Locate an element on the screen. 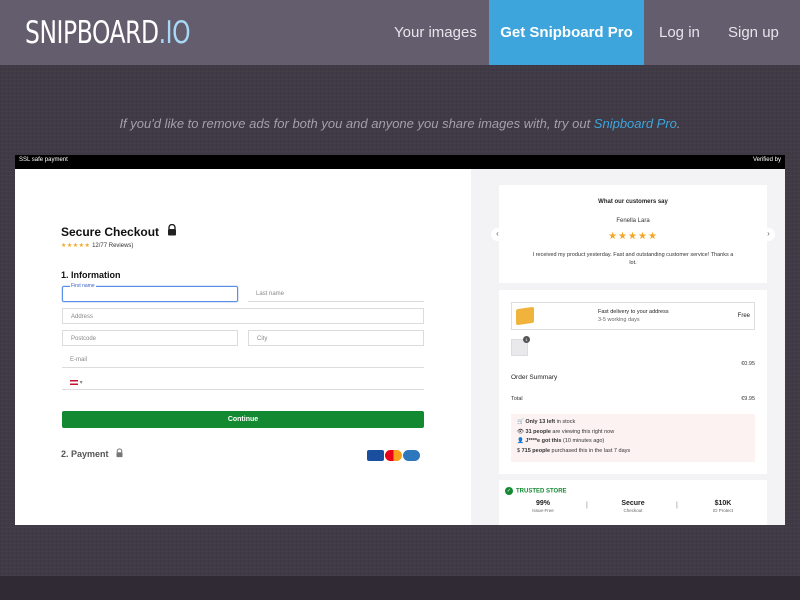  rating-stars: ★★★★★ is located at coordinates (76, 246).